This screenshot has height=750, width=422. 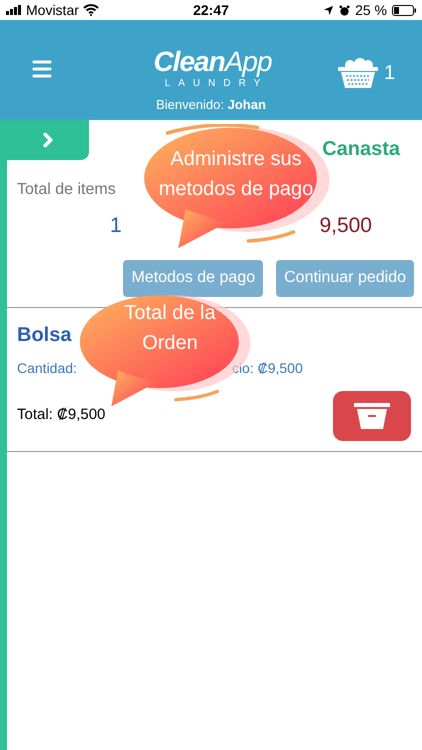 I want to click on wifi-icon, so click(x=90, y=10).